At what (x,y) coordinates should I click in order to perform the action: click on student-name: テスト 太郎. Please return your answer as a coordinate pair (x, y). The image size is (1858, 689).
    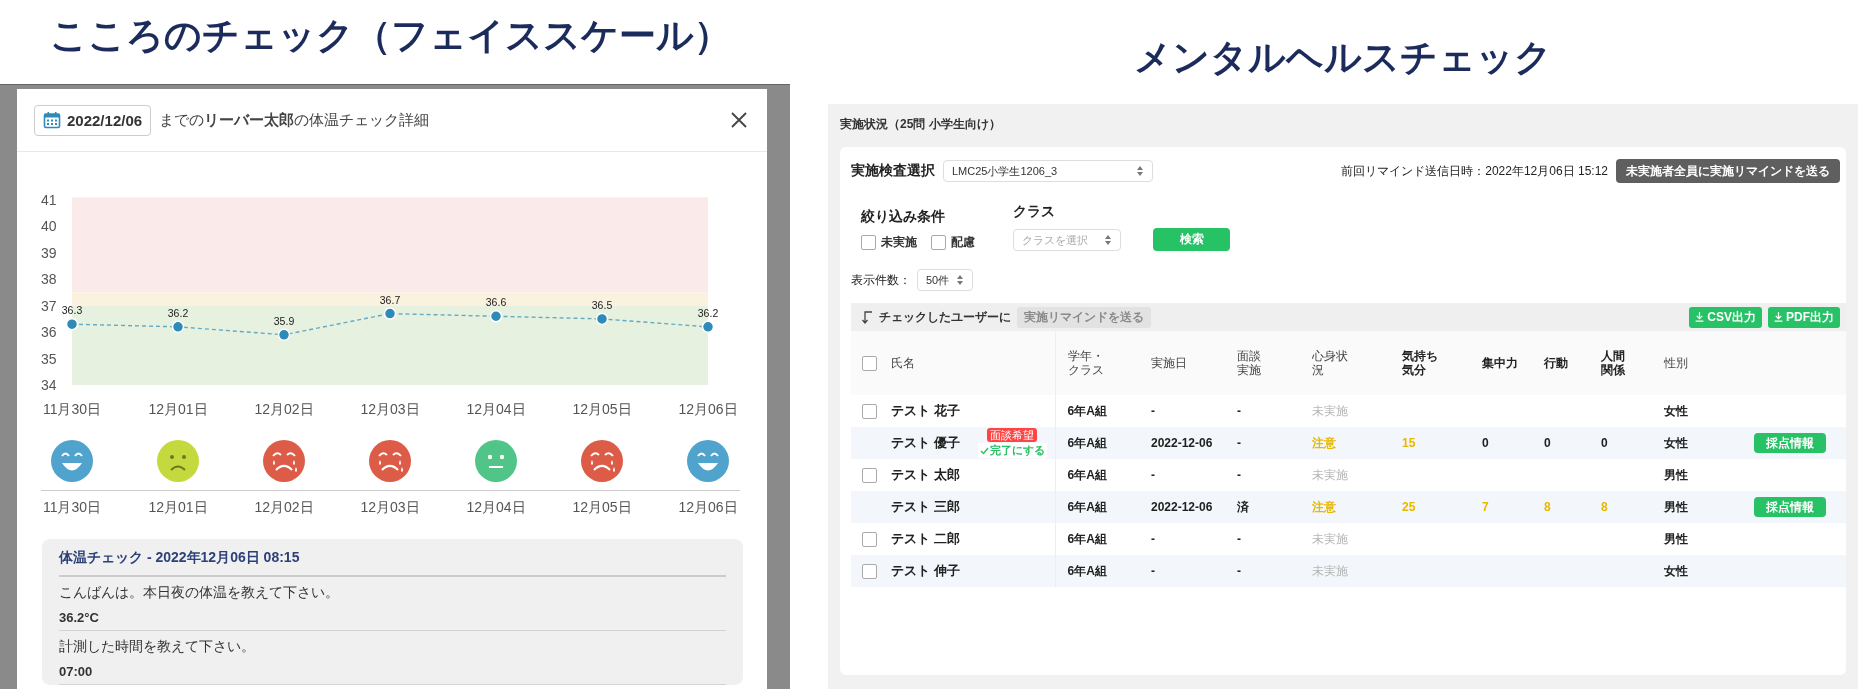
    Looking at the image, I should click on (925, 475).